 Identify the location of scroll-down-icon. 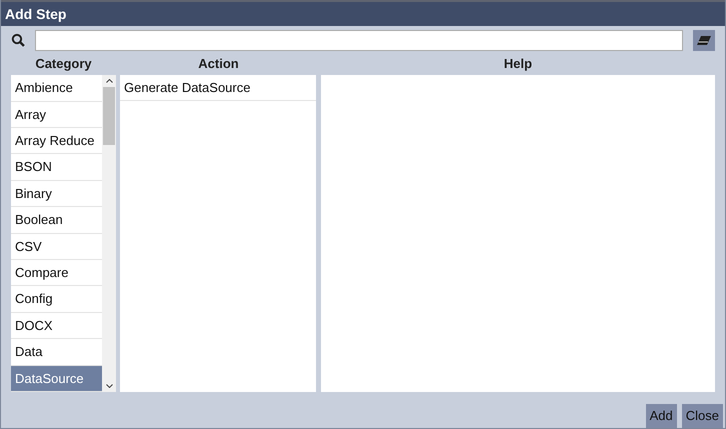
(109, 386).